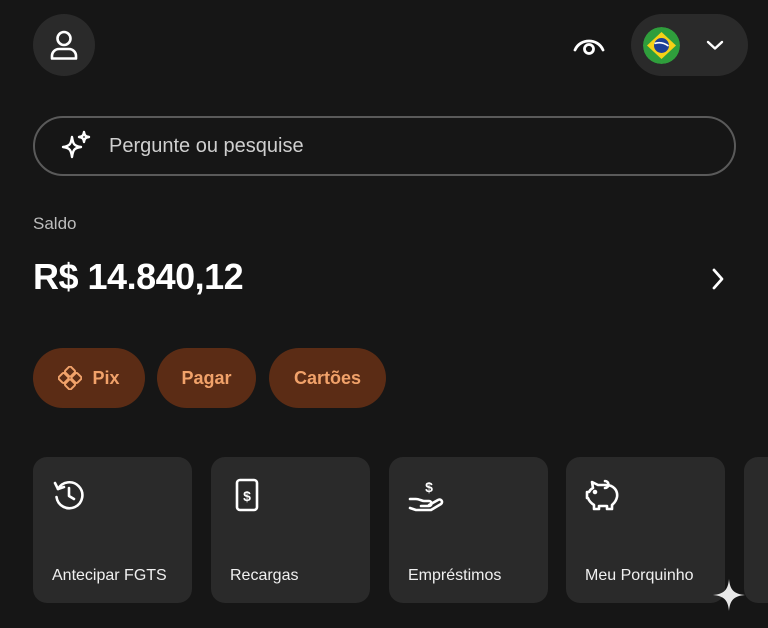  I want to click on user-icon, so click(64, 45).